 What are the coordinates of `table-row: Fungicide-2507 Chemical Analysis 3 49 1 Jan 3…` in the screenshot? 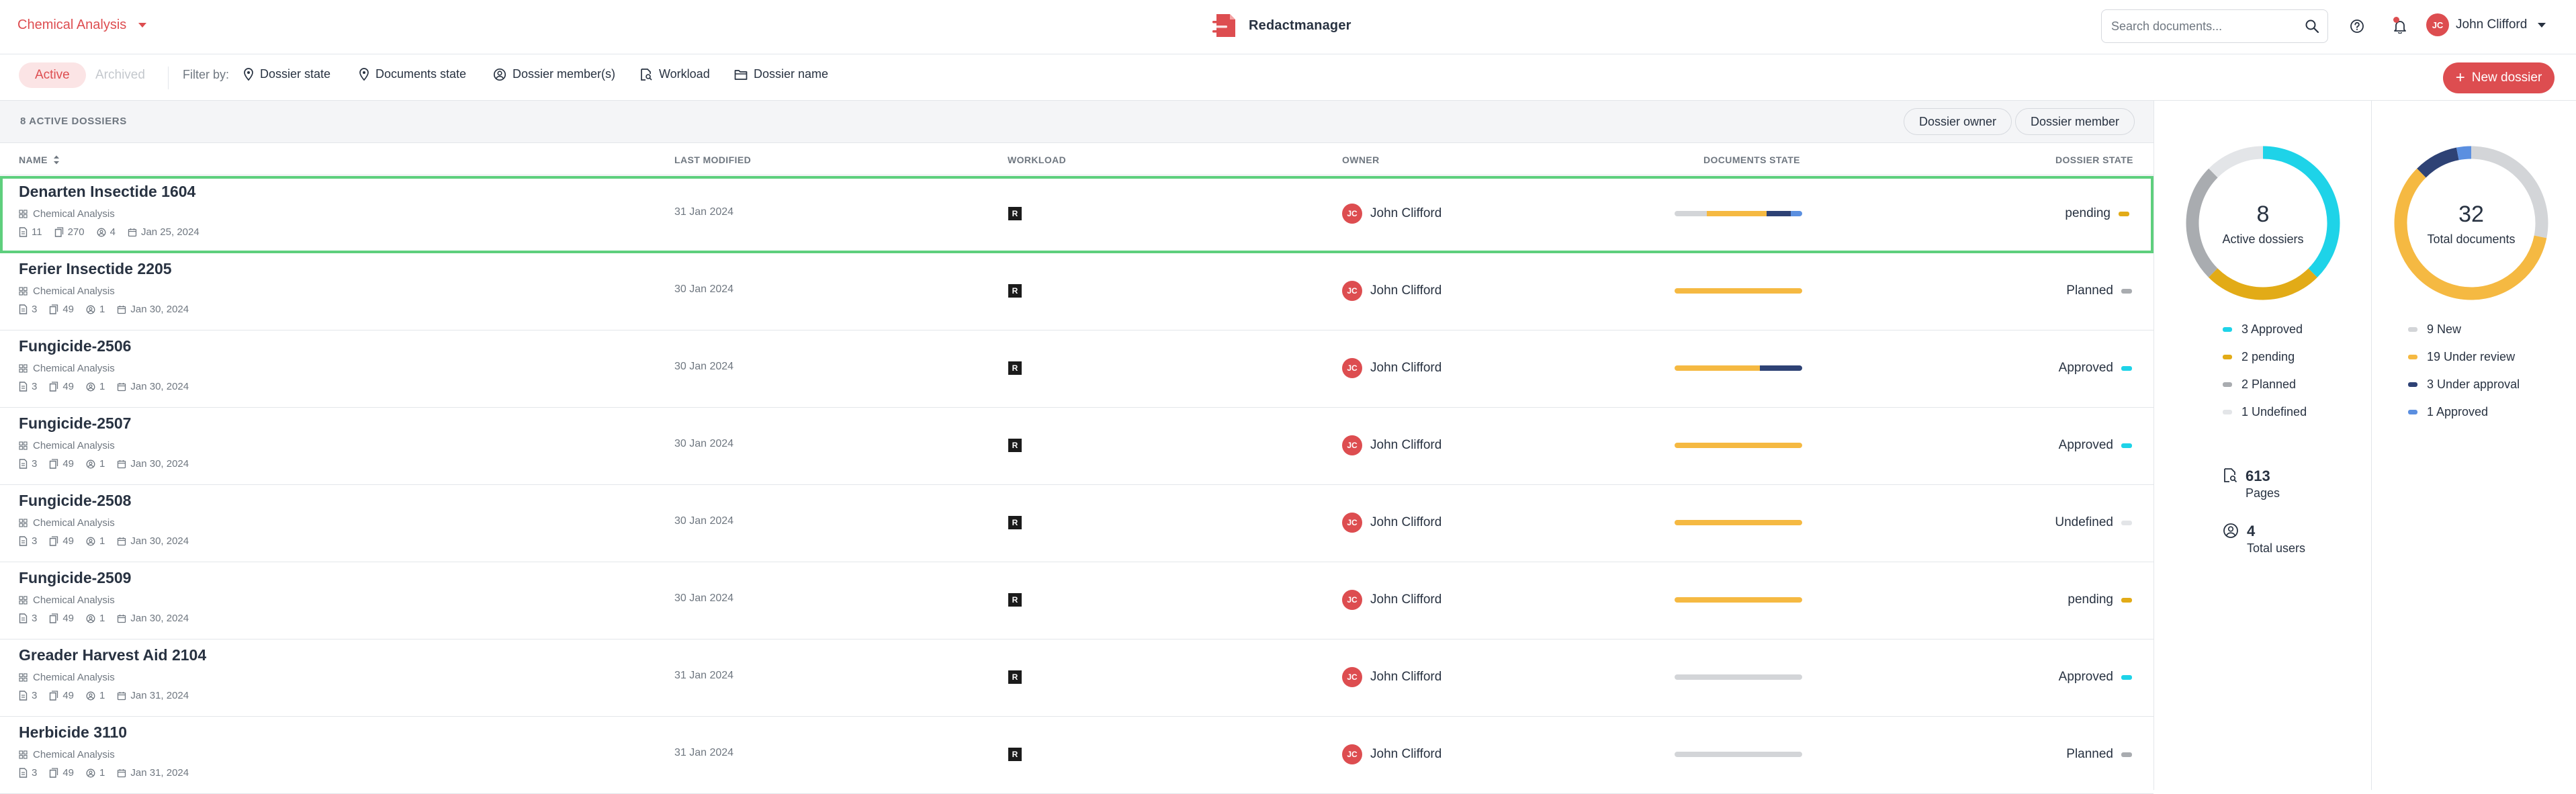 It's located at (1076, 446).